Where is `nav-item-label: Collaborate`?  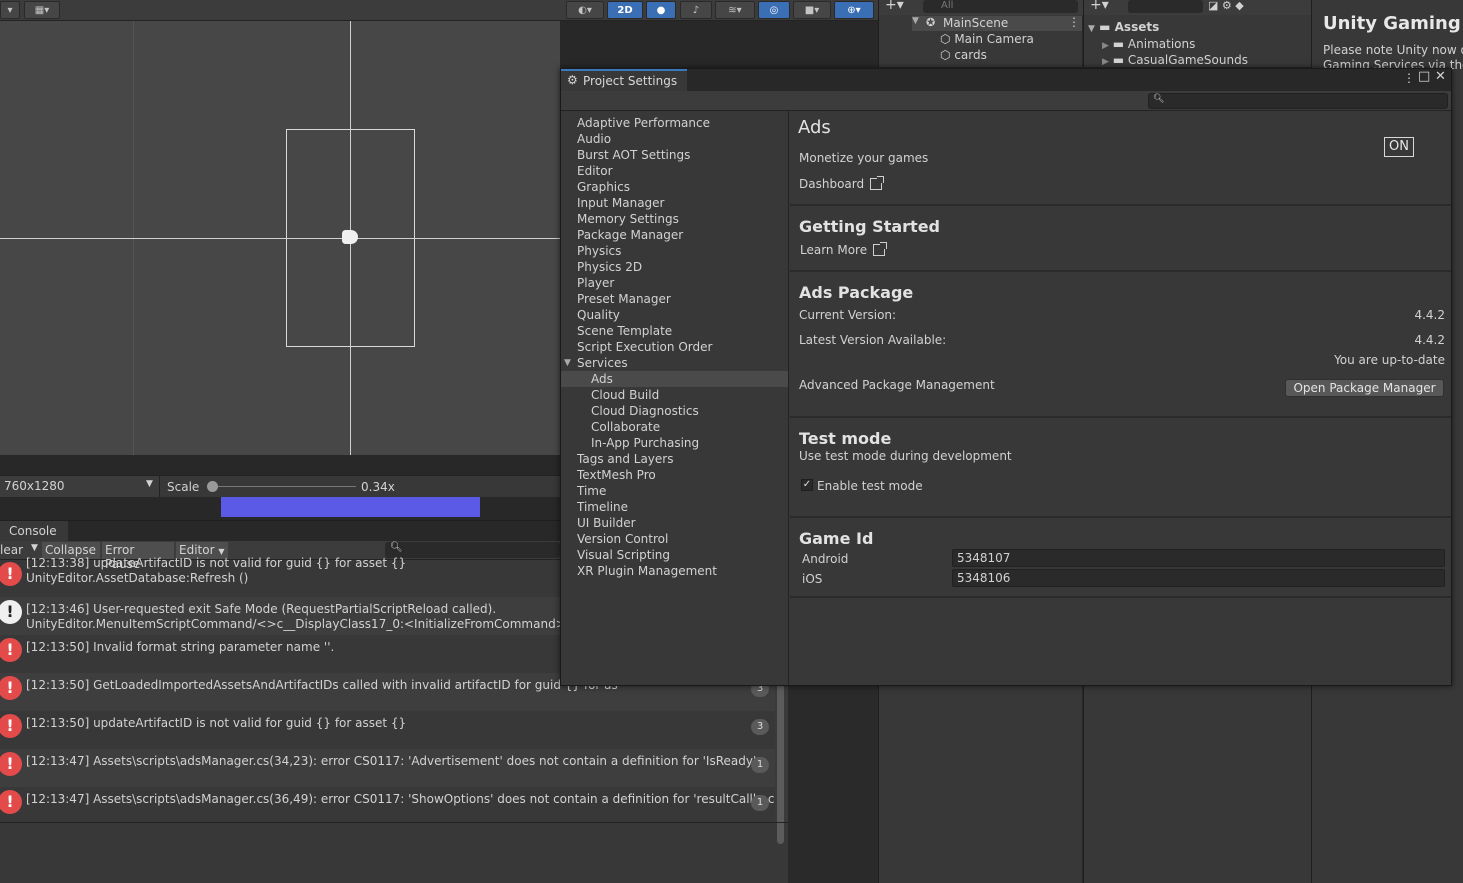 nav-item-label: Collaborate is located at coordinates (626, 427).